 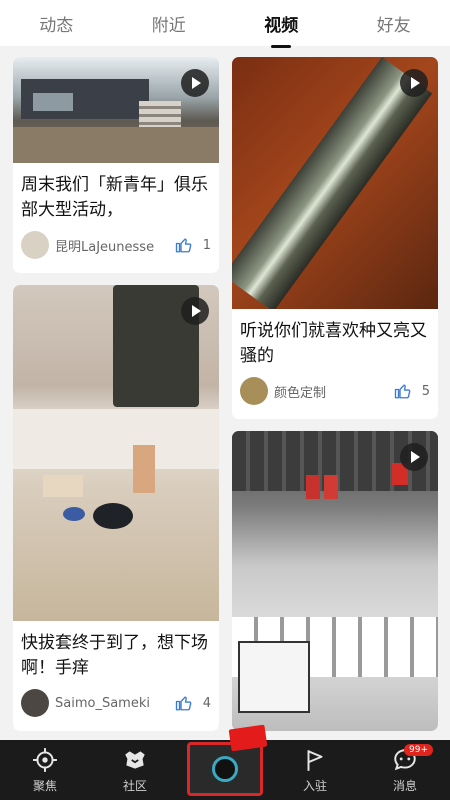 I want to click on nav-label: 社区, so click(x=134, y=786).